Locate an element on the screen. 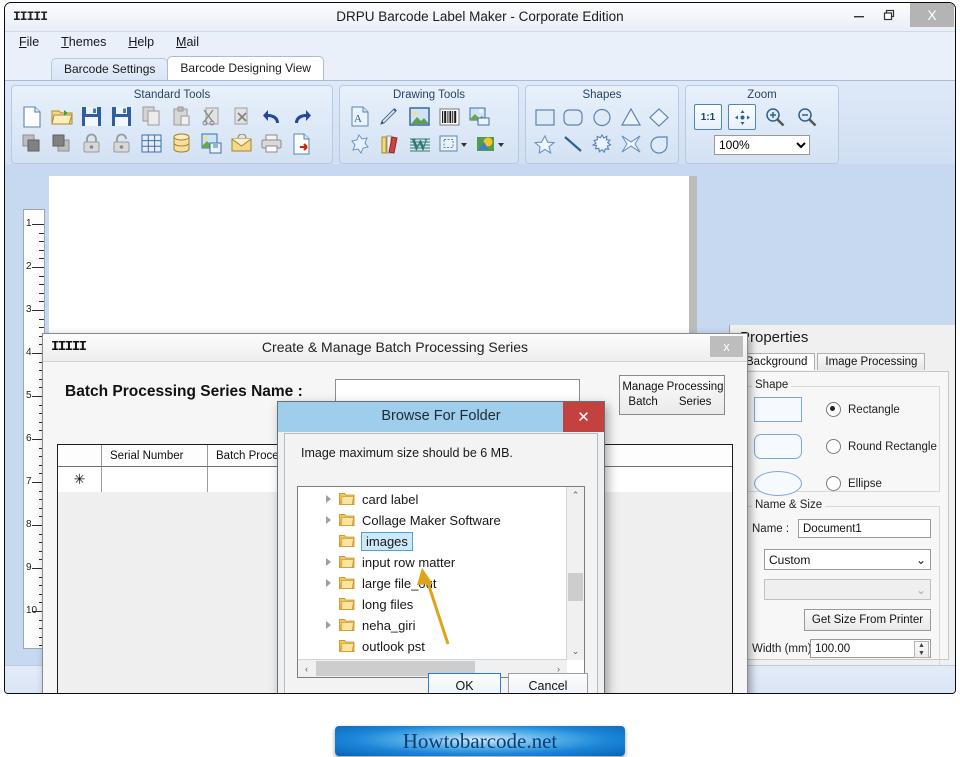 This screenshot has height=757, width=960. lock-icon is located at coordinates (91, 143).